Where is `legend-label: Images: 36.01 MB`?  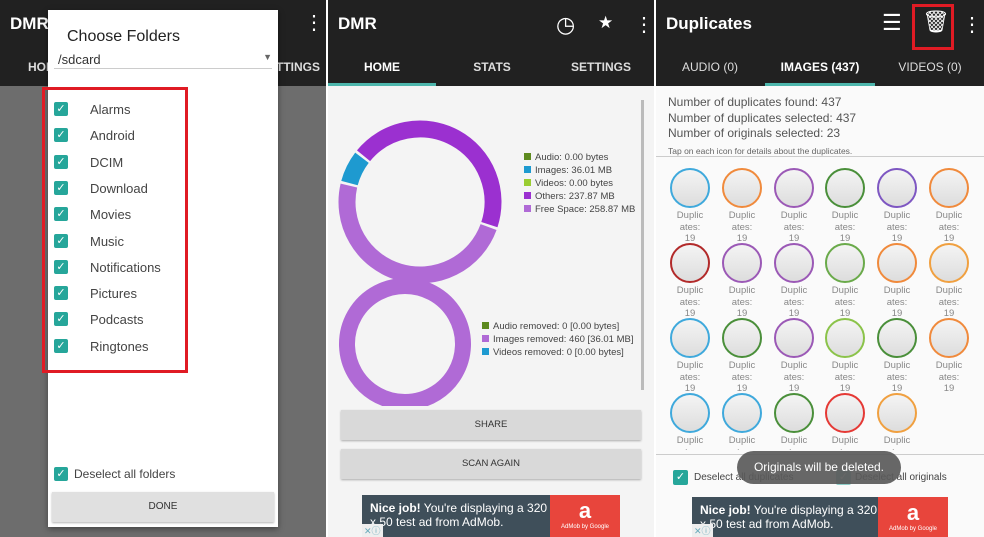
legend-label: Images: 36.01 MB is located at coordinates (574, 170).